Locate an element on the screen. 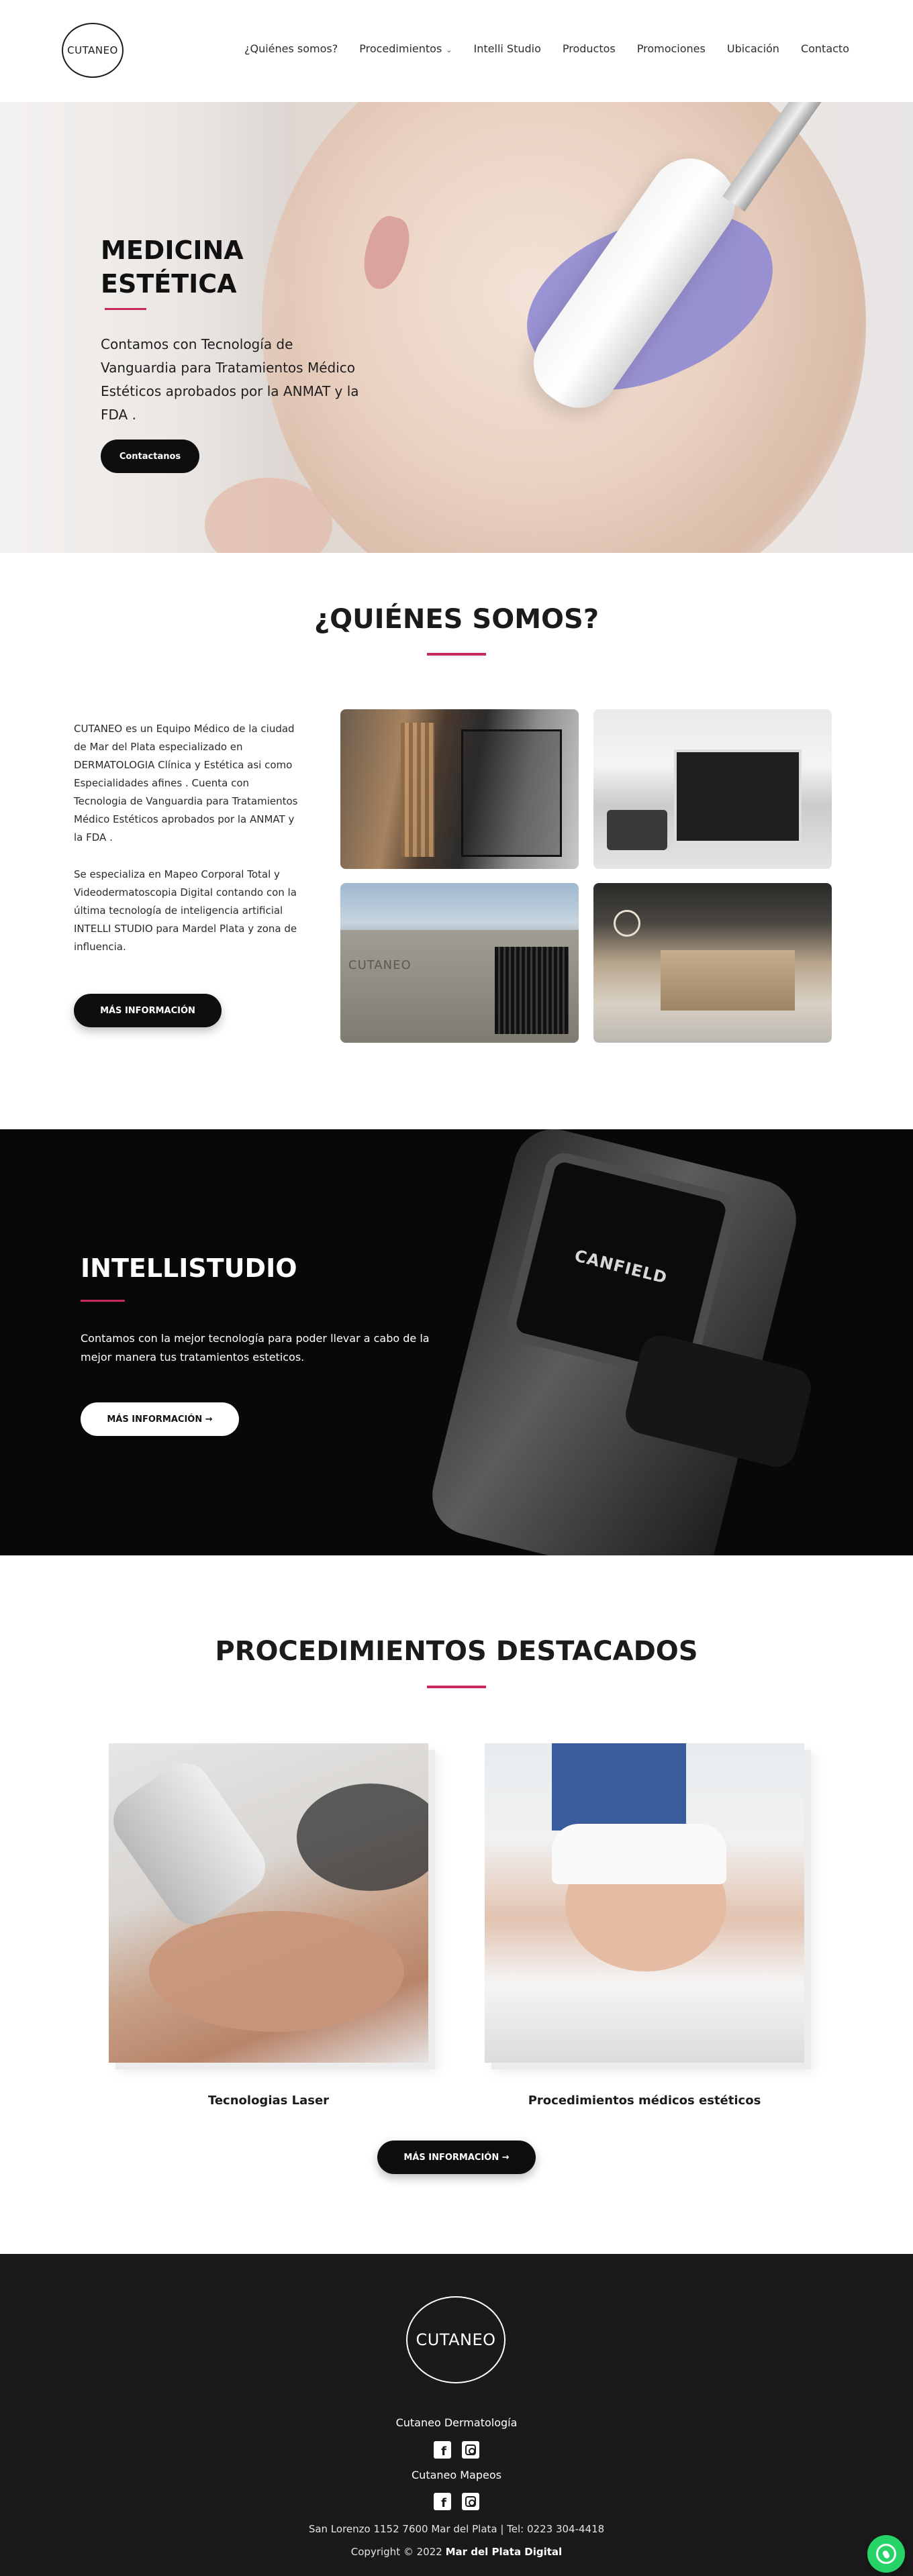 The height and width of the screenshot is (2576, 913). device-brand-label: CANFIELD is located at coordinates (621, 1267).